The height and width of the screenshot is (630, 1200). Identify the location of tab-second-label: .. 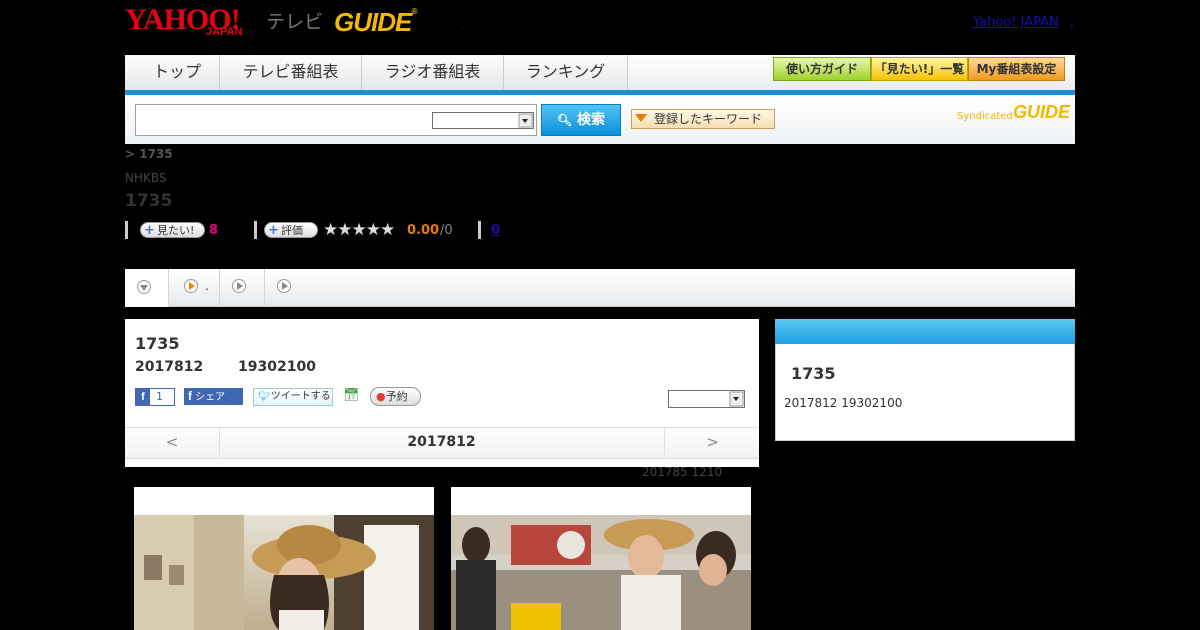
(207, 286).